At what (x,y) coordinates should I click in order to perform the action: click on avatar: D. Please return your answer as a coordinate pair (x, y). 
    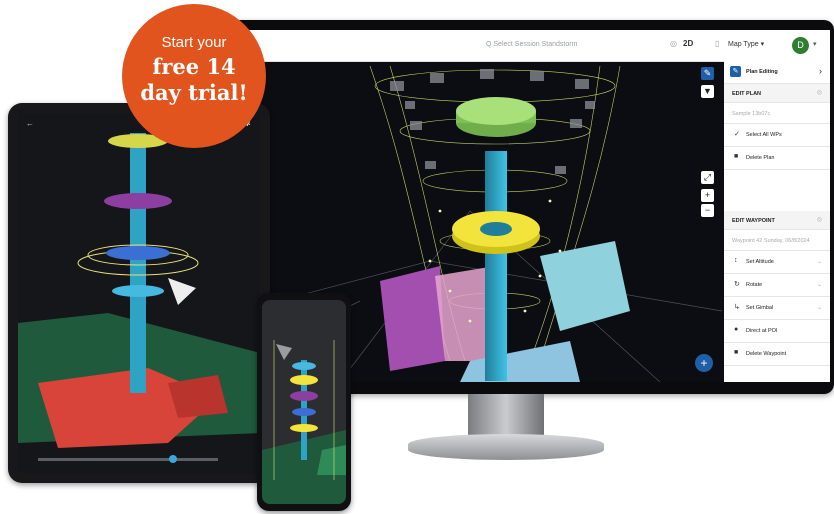
    Looking at the image, I should click on (800, 45).